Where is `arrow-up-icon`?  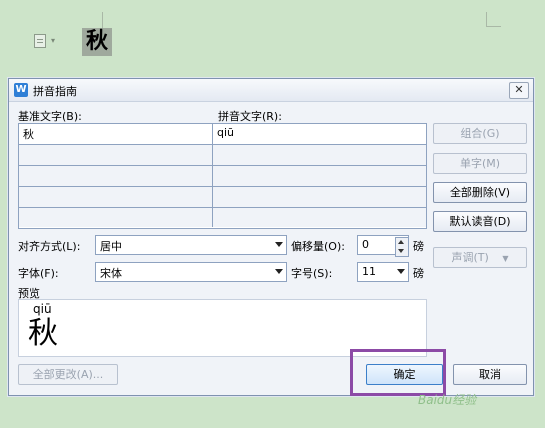 arrow-up-icon is located at coordinates (401, 242).